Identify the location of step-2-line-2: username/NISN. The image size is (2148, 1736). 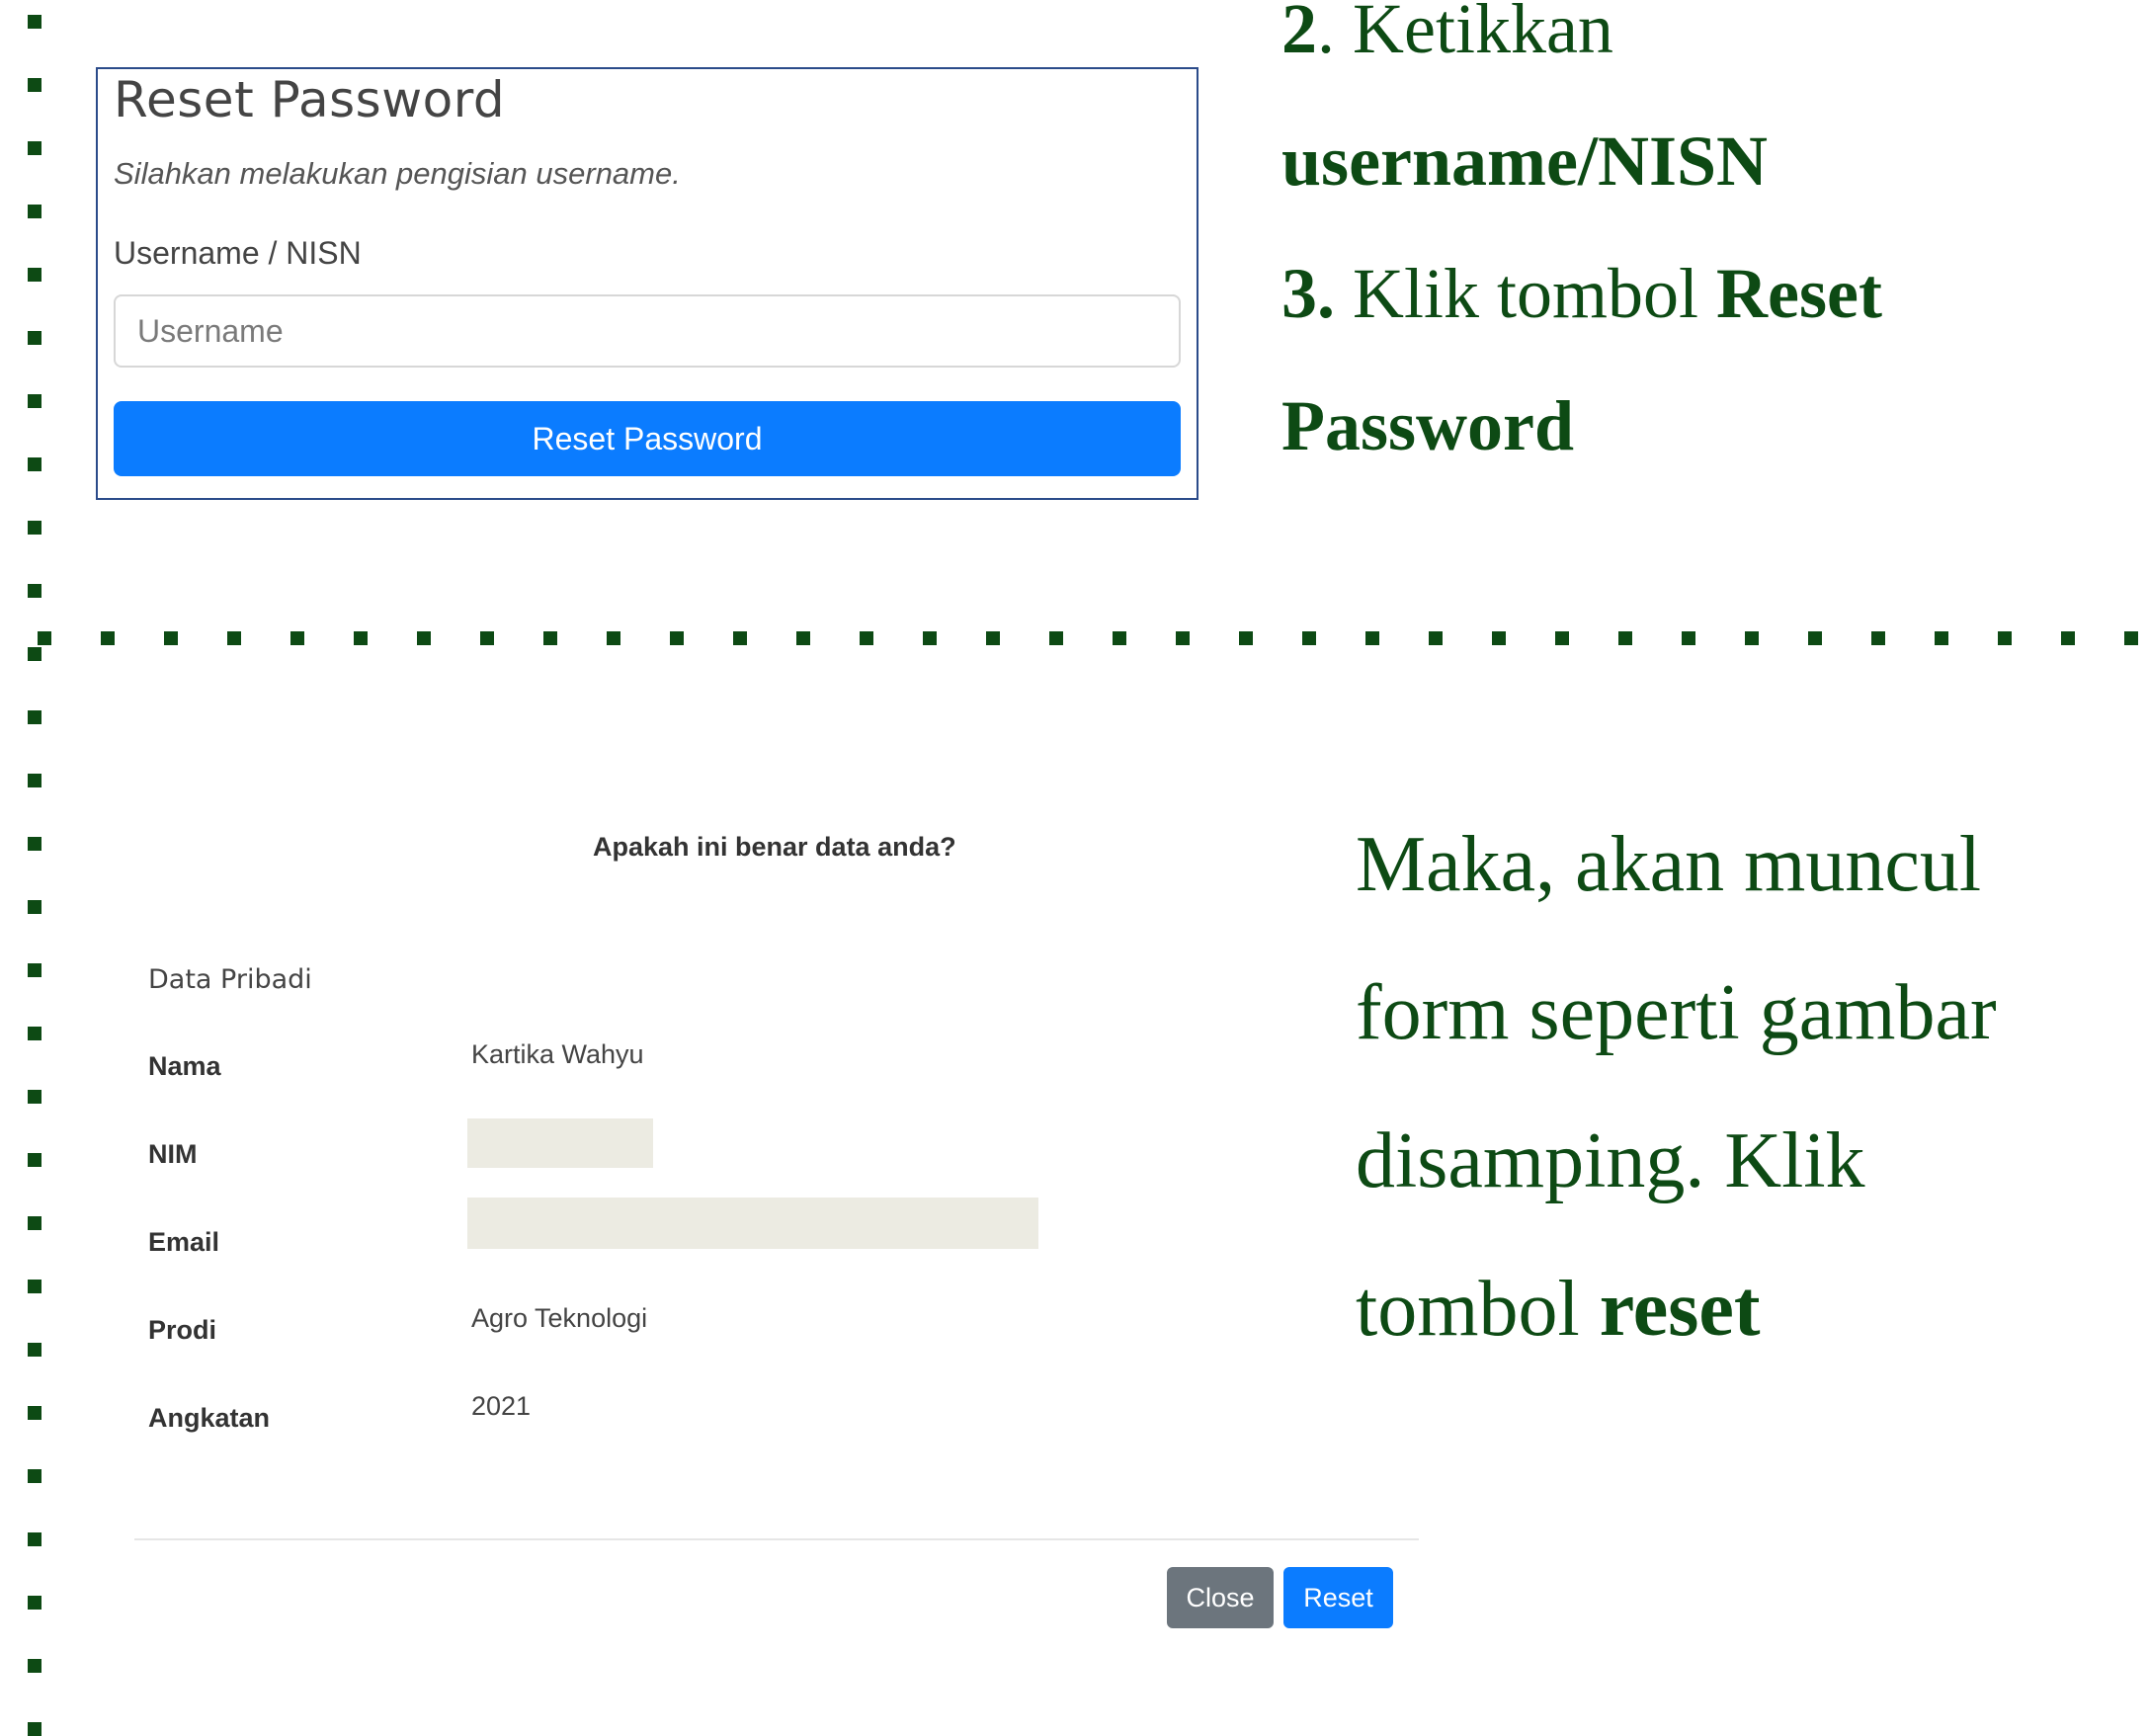
(1524, 162).